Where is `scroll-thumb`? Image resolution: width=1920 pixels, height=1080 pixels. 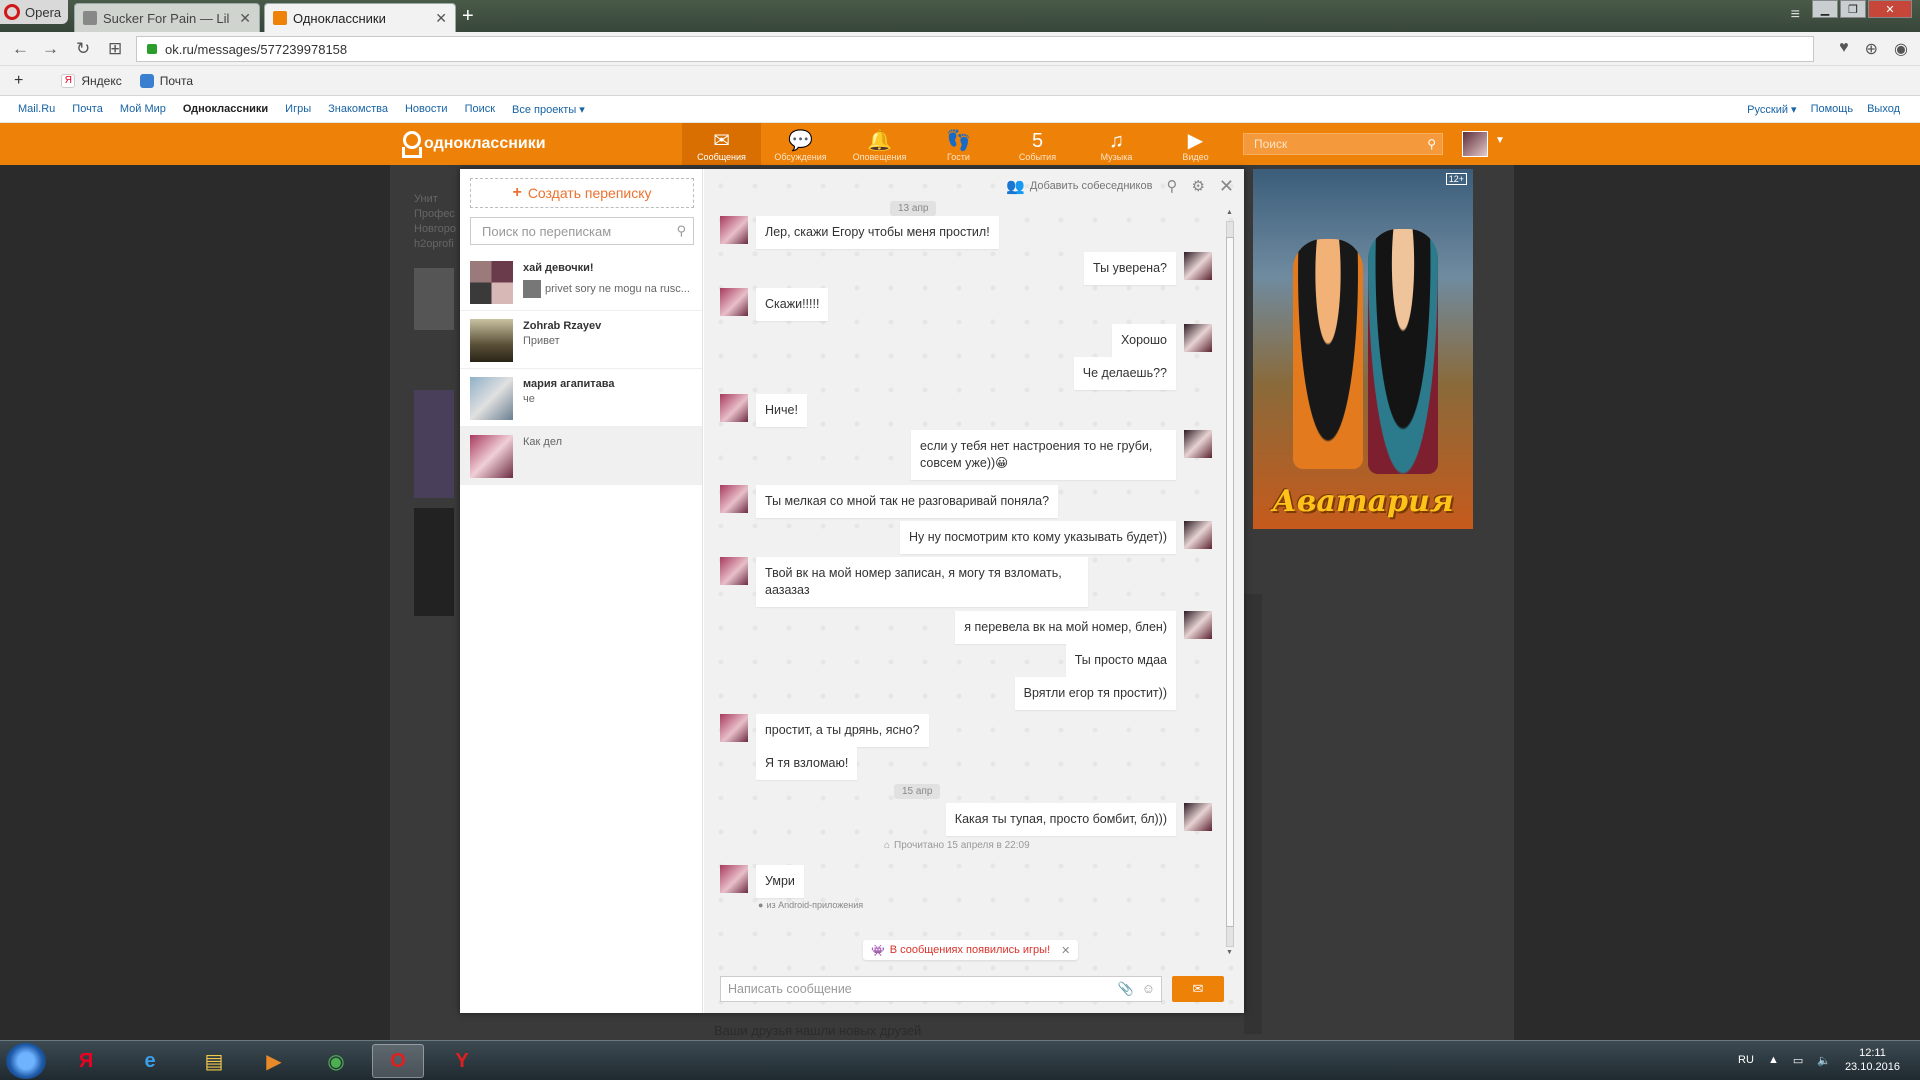
scroll-thumb is located at coordinates (1230, 582).